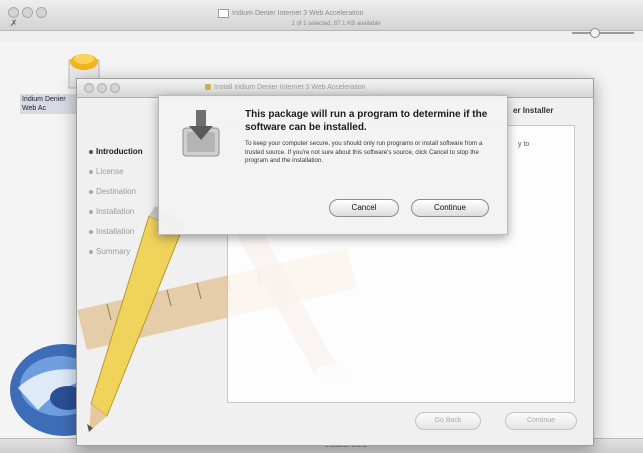 This screenshot has width=643, height=453. Describe the element at coordinates (450, 208) in the screenshot. I see `continue-button: Continue` at that location.